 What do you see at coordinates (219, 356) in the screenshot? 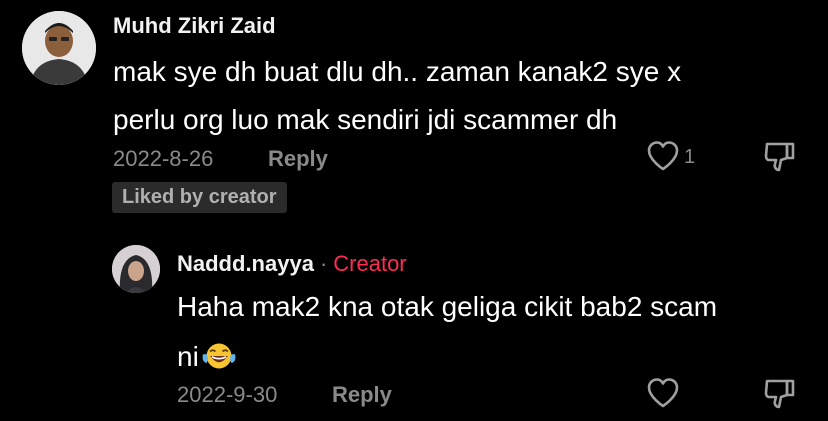
I see `laughing-with-tears-emoji-icon` at bounding box center [219, 356].